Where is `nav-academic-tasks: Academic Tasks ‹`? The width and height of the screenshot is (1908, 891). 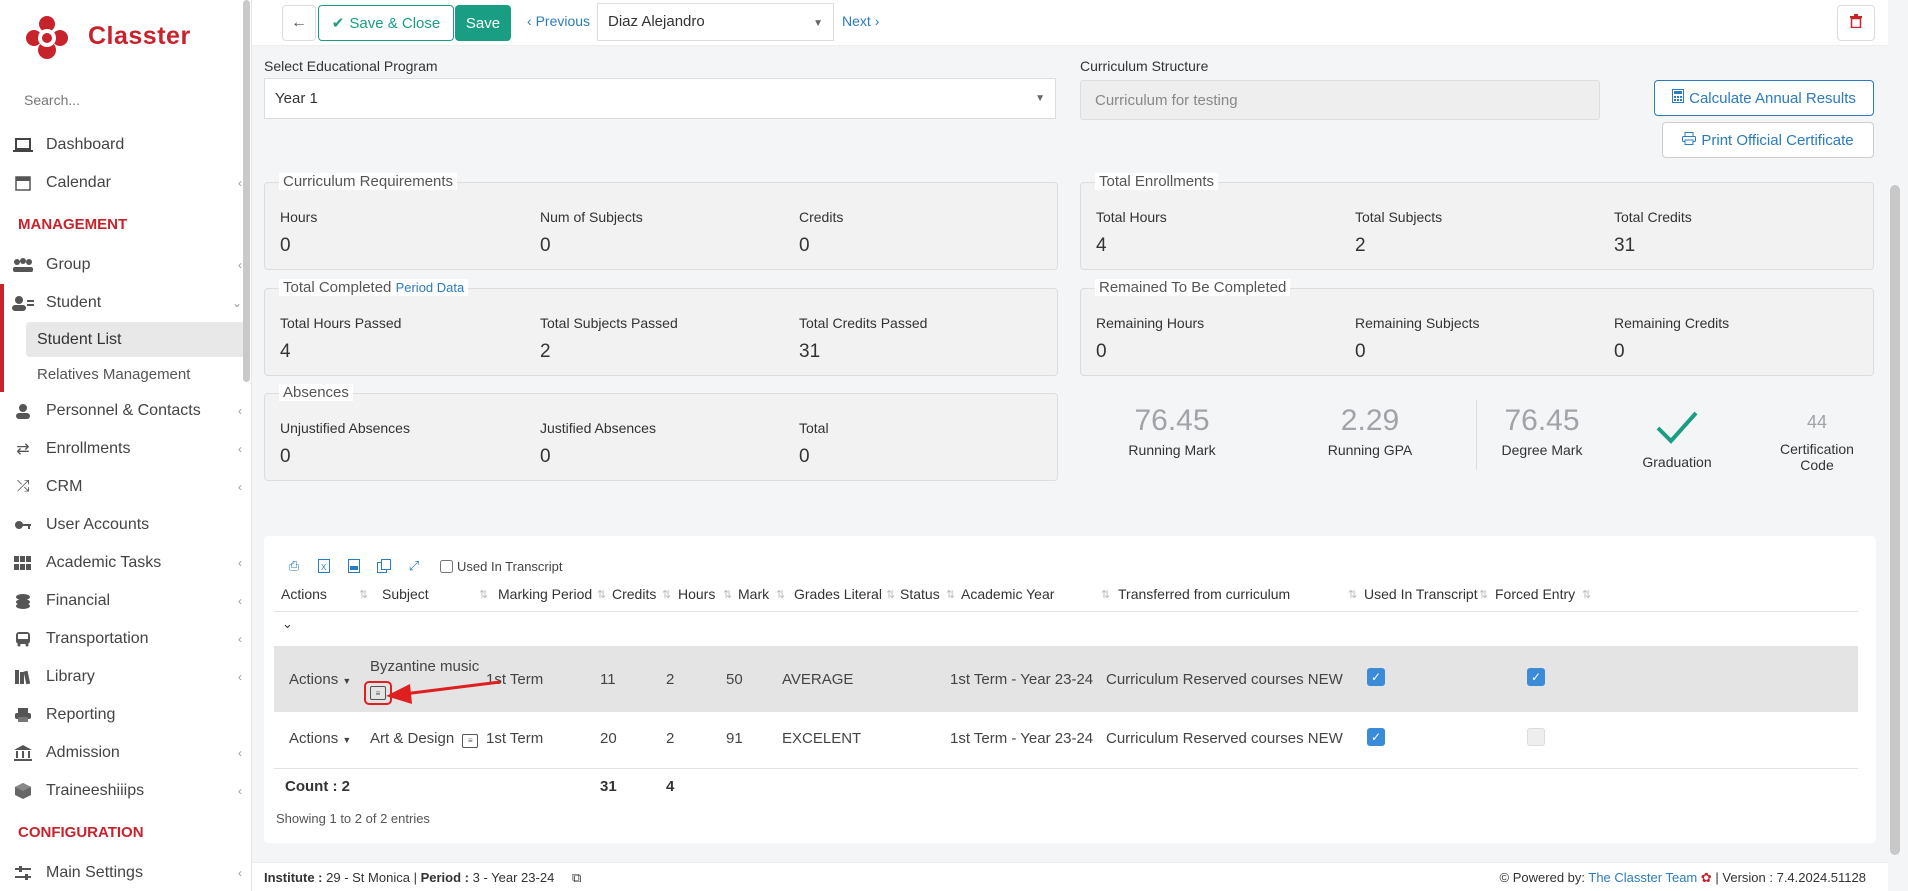 nav-academic-tasks: Academic Tasks ‹ is located at coordinates (126, 563).